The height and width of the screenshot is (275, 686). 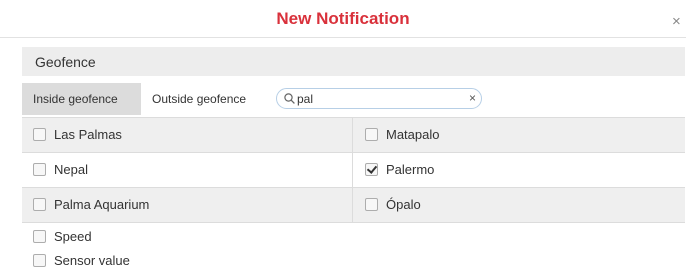 I want to click on tab-outside-geofence: Outside geofence, so click(x=204, y=99).